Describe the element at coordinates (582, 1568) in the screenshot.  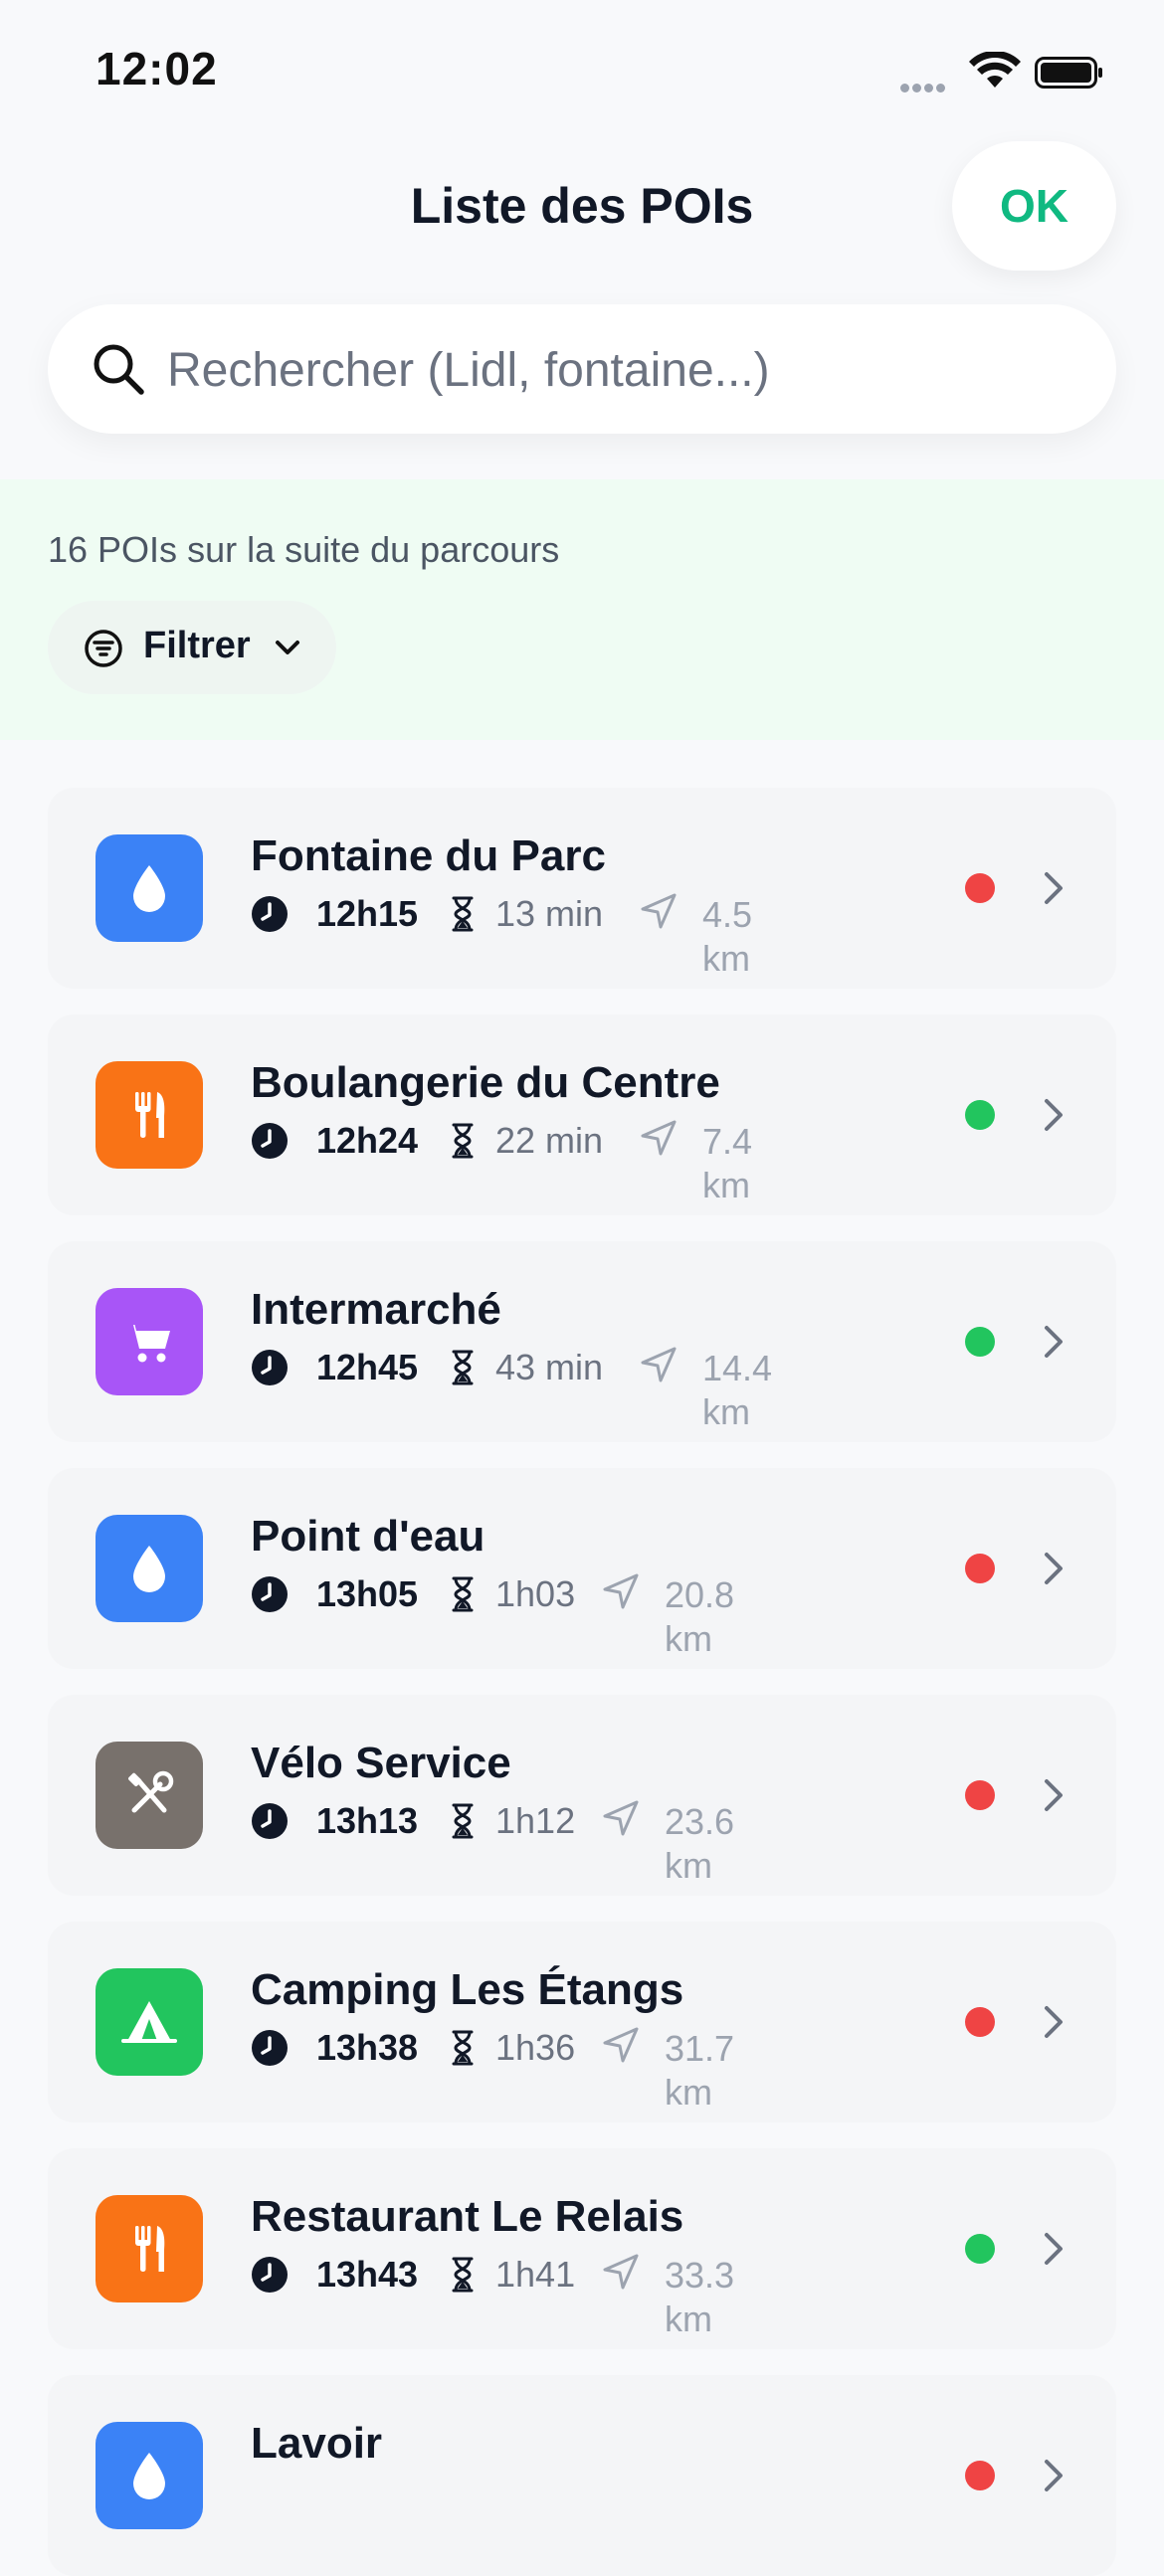
I see `poi-card: Point d'eau 13h05 1h03 20.8 km` at that location.